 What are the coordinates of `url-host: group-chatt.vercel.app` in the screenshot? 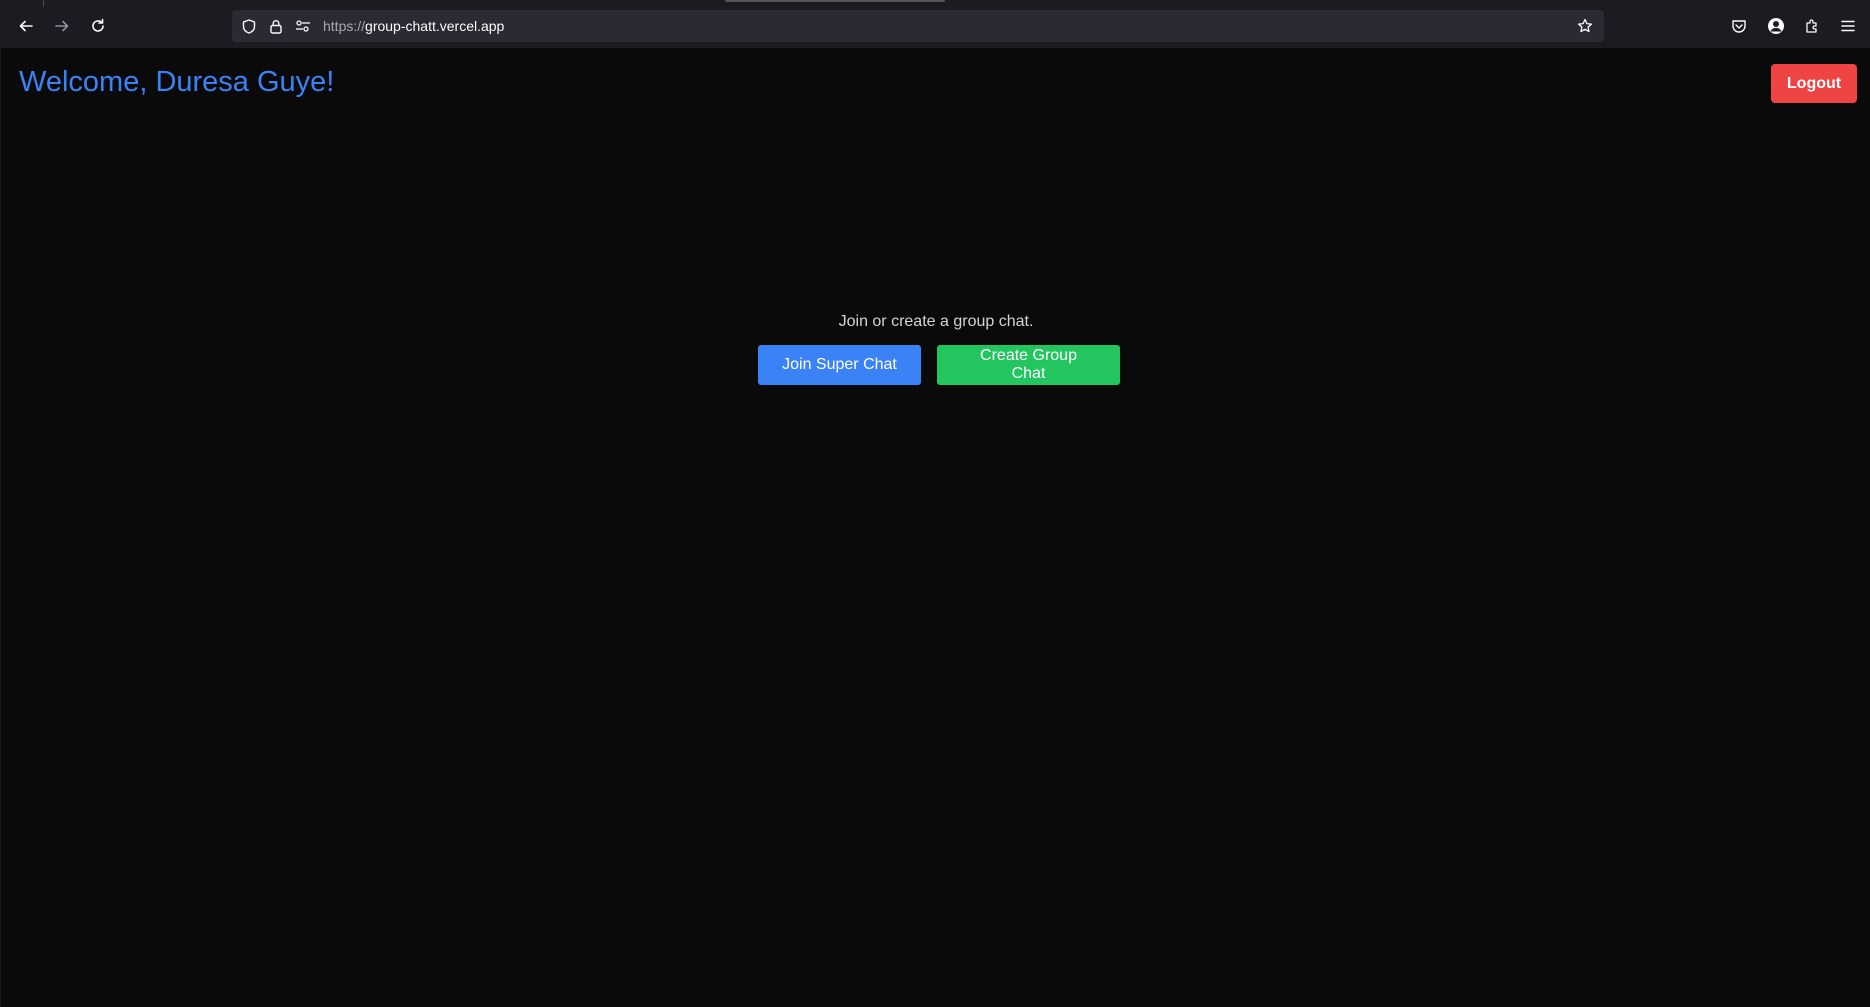 It's located at (435, 26).